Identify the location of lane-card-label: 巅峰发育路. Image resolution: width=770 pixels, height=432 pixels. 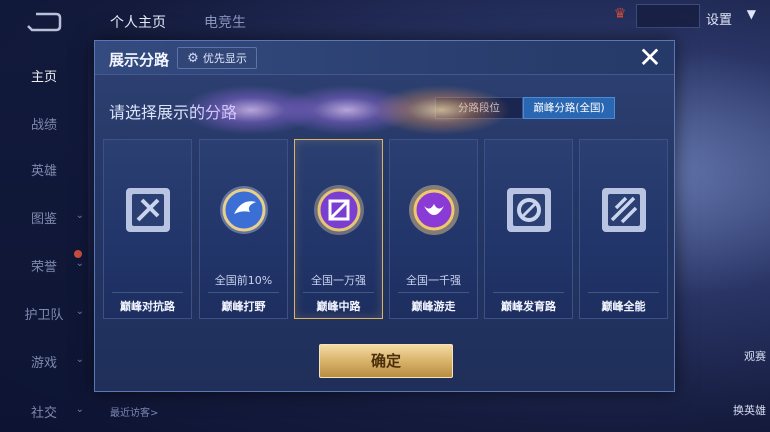
(528, 306).